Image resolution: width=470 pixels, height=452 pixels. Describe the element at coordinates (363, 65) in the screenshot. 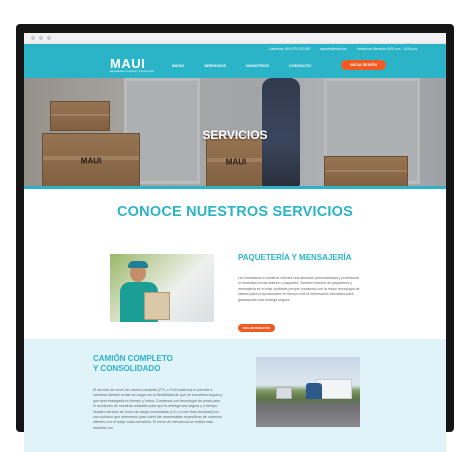

I see `login-button: INICIA SESIÓN` at that location.